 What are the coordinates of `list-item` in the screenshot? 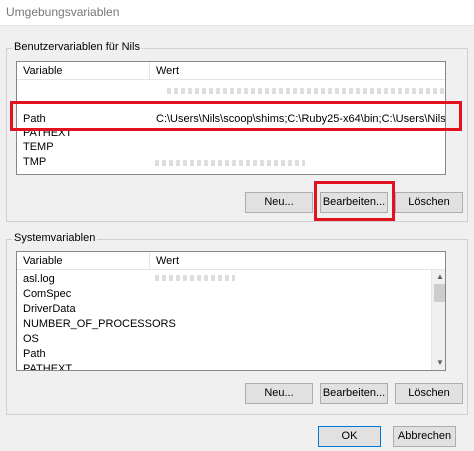 It's located at (231, 91).